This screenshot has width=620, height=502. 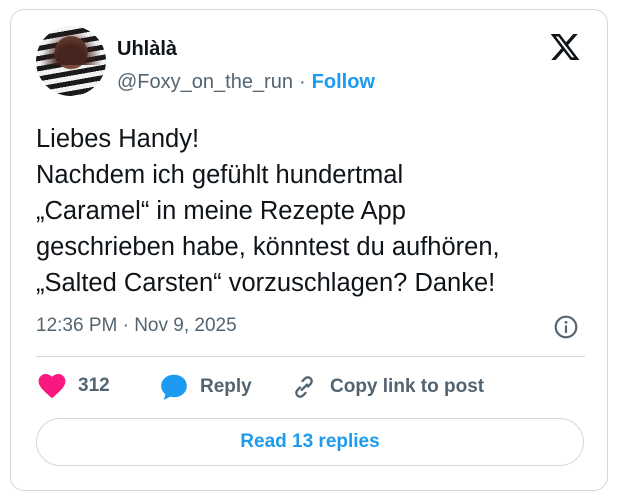 I want to click on read-replies-label: Read 13 replies, so click(x=310, y=441).